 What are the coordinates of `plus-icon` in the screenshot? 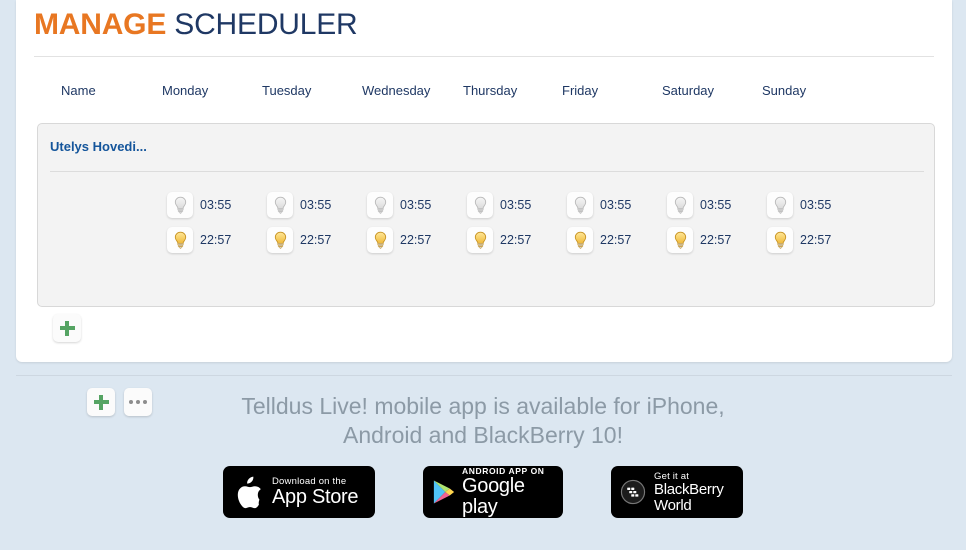 It's located at (67, 328).